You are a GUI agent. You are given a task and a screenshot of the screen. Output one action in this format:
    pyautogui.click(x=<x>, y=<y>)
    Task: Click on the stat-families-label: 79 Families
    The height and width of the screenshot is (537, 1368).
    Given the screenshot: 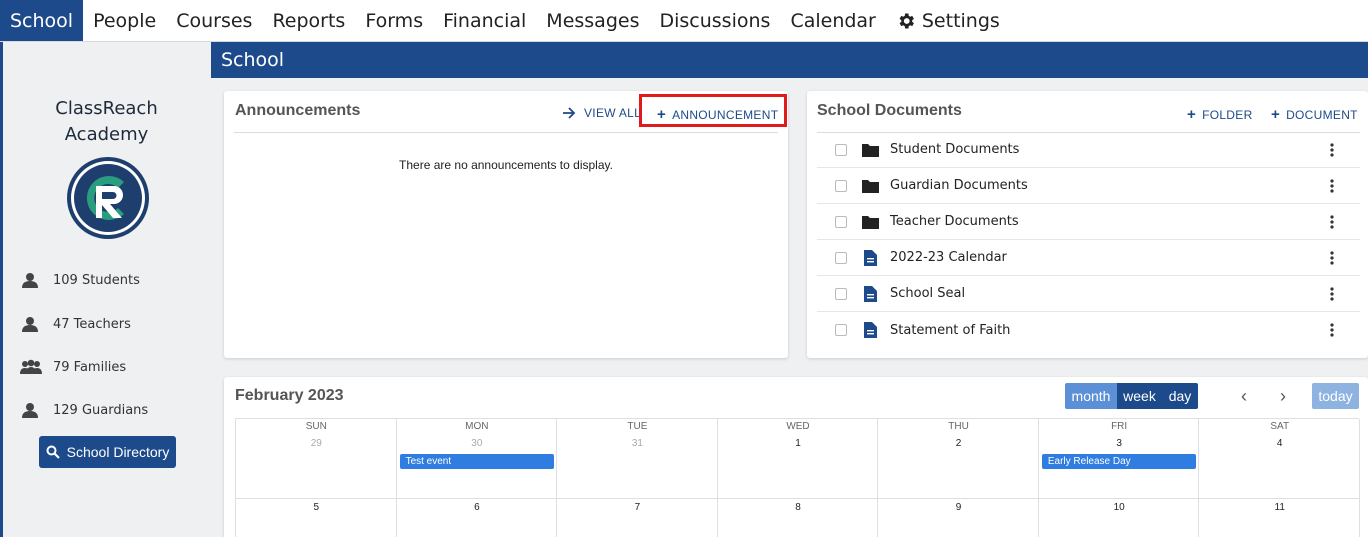 What is the action you would take?
    pyautogui.click(x=90, y=367)
    